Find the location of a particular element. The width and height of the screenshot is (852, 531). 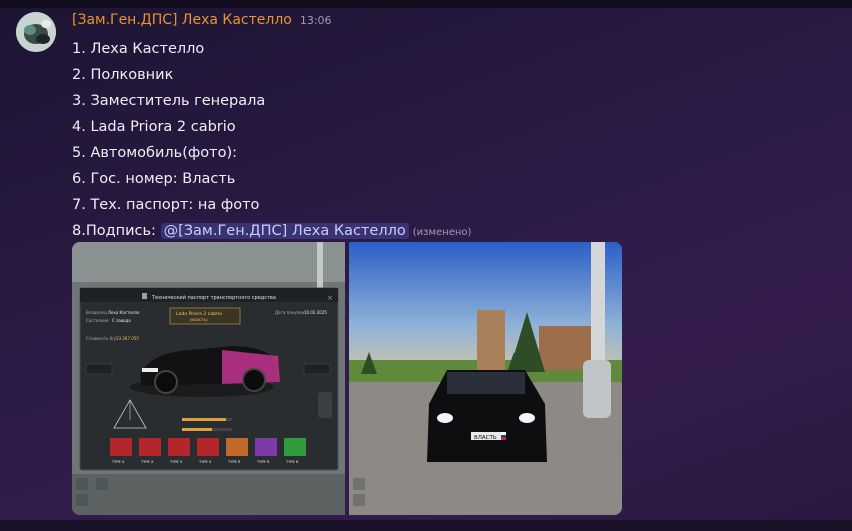

message-timestamp: 13:06 is located at coordinates (315, 20).